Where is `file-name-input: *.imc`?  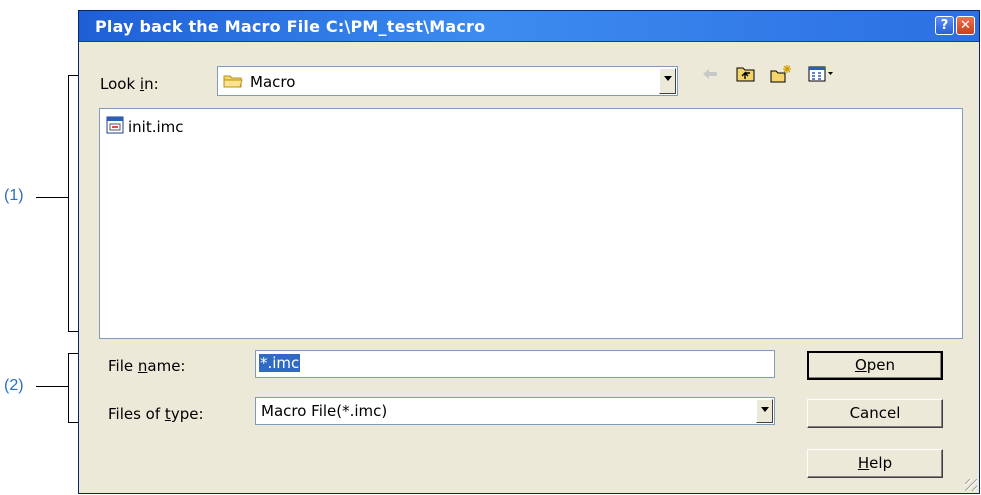
file-name-input: *.imc is located at coordinates (515, 364).